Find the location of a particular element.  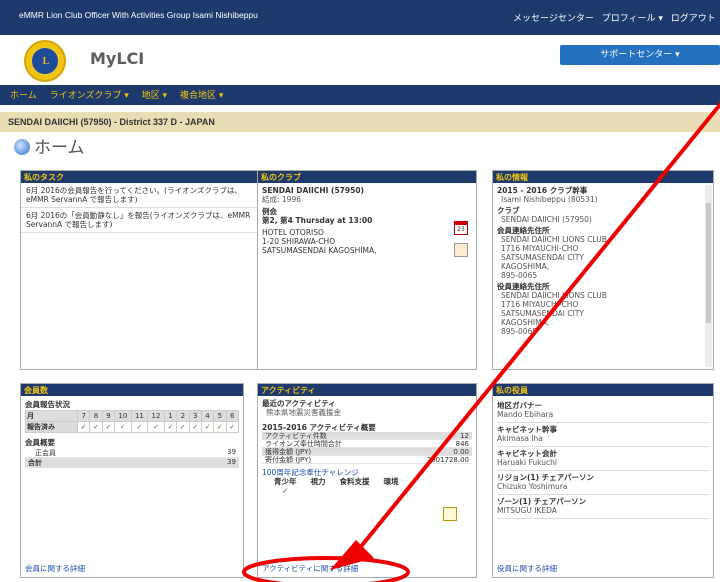

nav-district: 地区 ▾ is located at coordinates (154, 96).